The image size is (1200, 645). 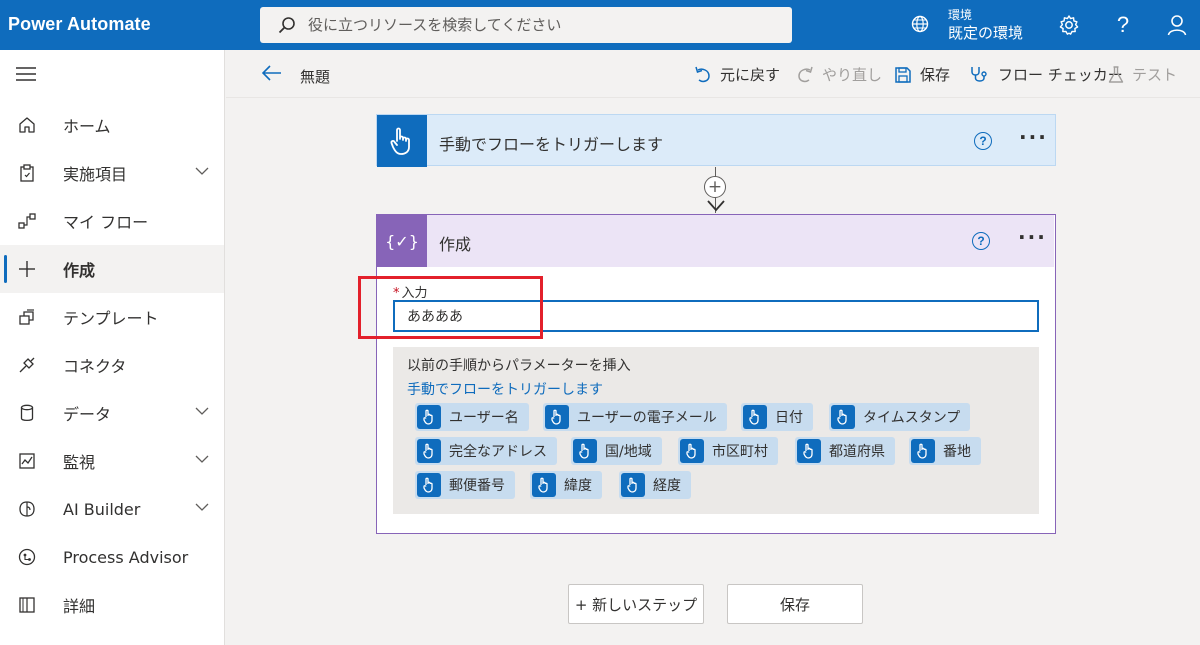 I want to click on save-button: 保存, so click(x=795, y=604).